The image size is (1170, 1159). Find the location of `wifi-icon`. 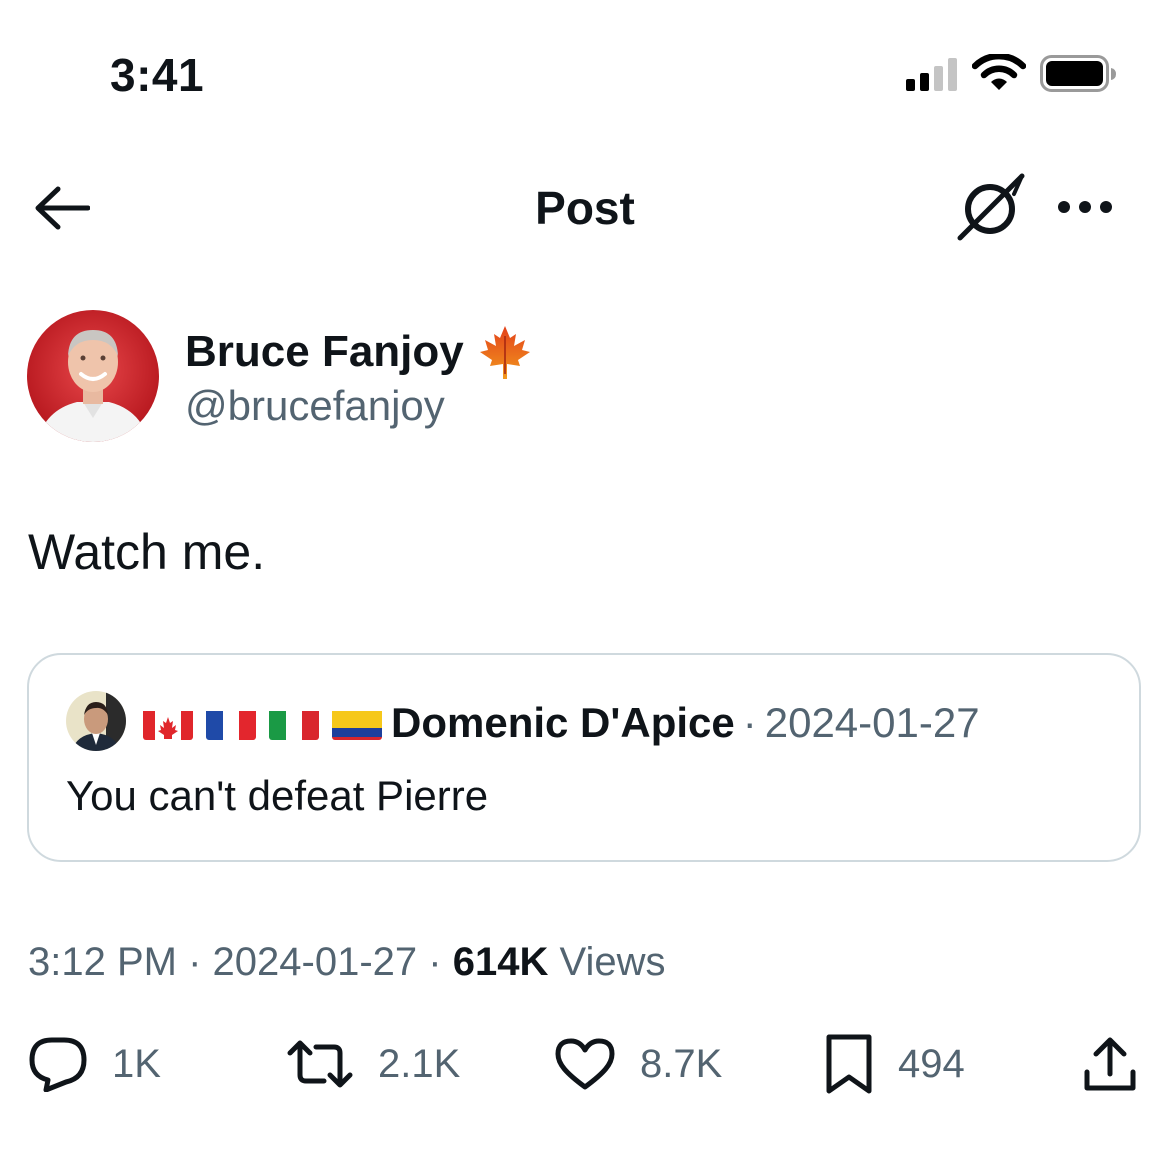

wifi-icon is located at coordinates (999, 74).